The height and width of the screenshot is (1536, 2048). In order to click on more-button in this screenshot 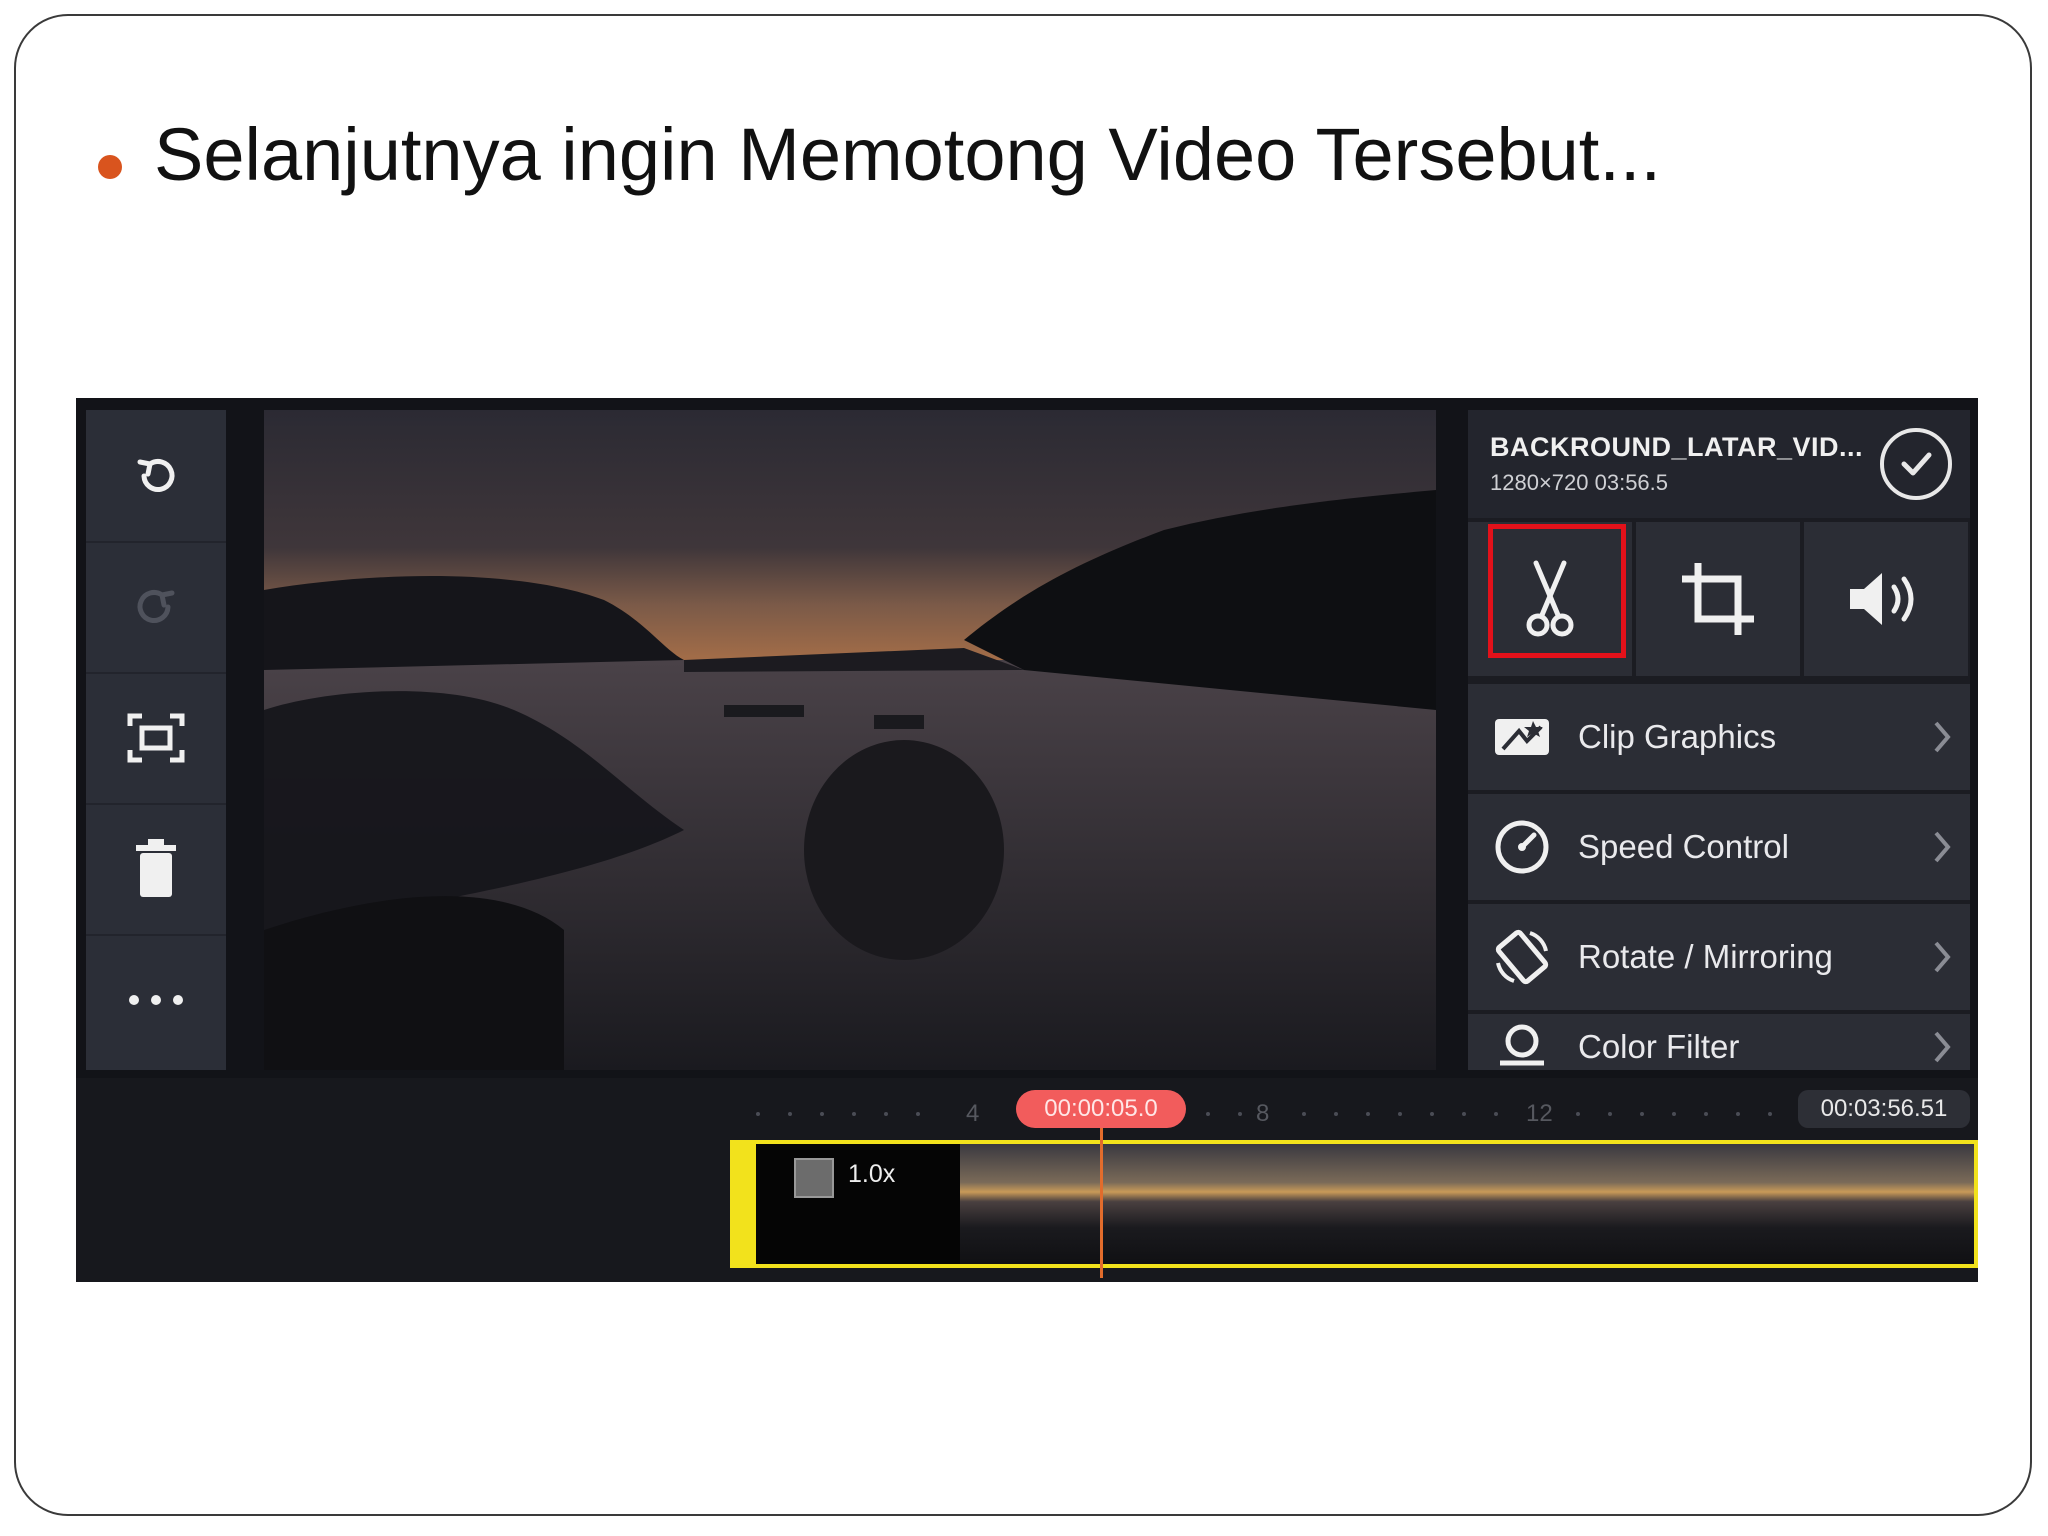, I will do `click(156, 999)`.